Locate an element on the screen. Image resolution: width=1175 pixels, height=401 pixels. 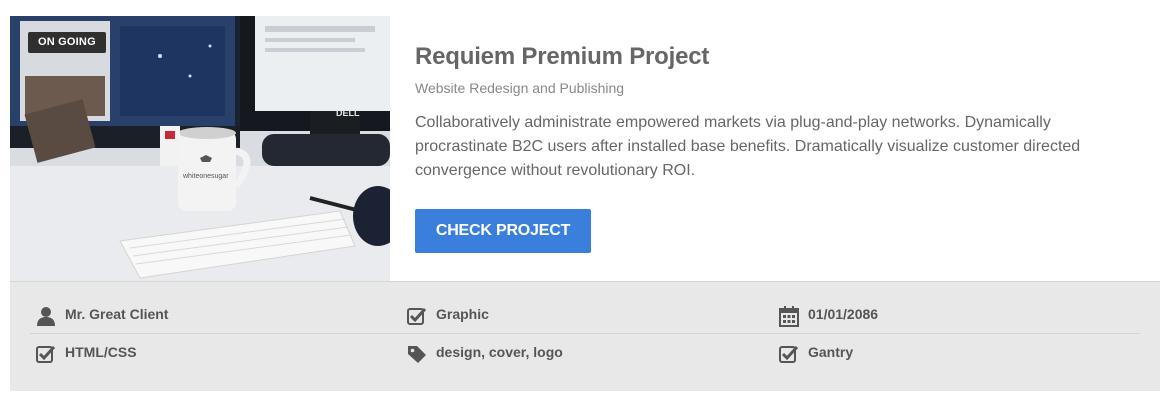
framework-text: Gantry is located at coordinates (831, 352).